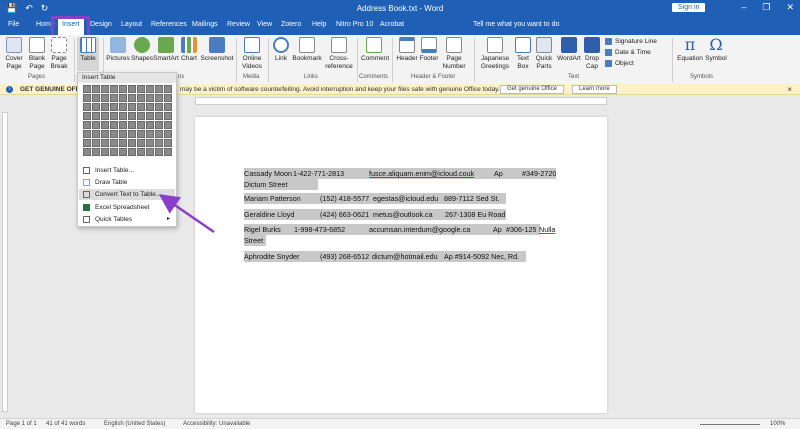 This screenshot has height=429, width=800. I want to click on link-button: Link, so click(281, 50).